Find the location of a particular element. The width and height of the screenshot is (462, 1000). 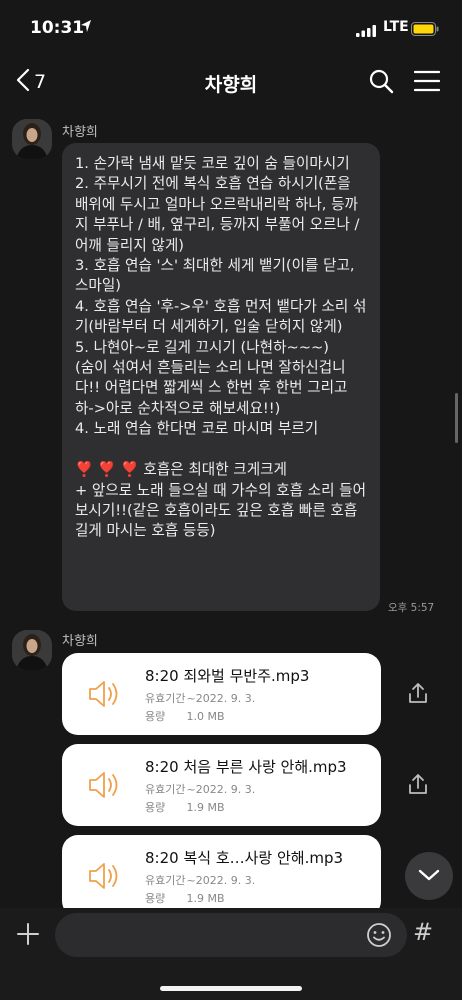

menu-button is located at coordinates (427, 83).